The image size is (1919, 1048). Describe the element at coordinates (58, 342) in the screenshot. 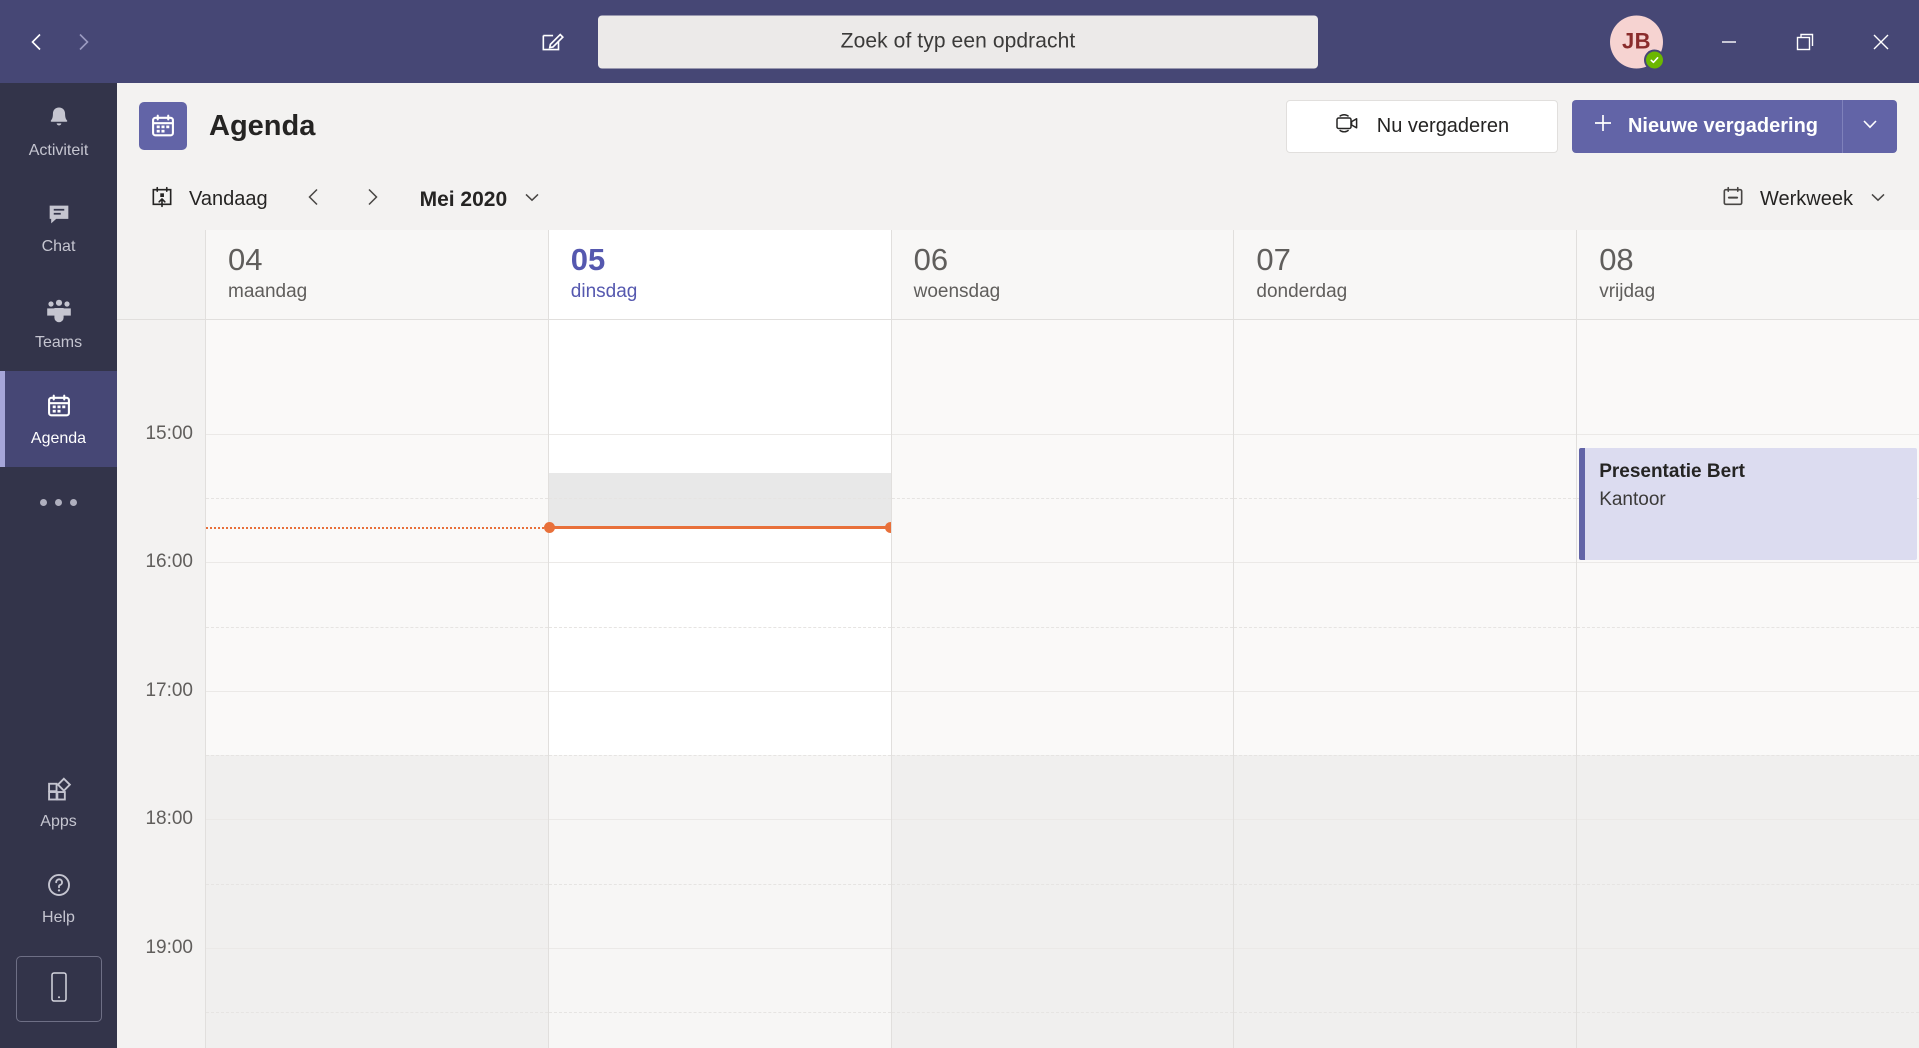

I see `sidebar-item-label: Teams` at that location.